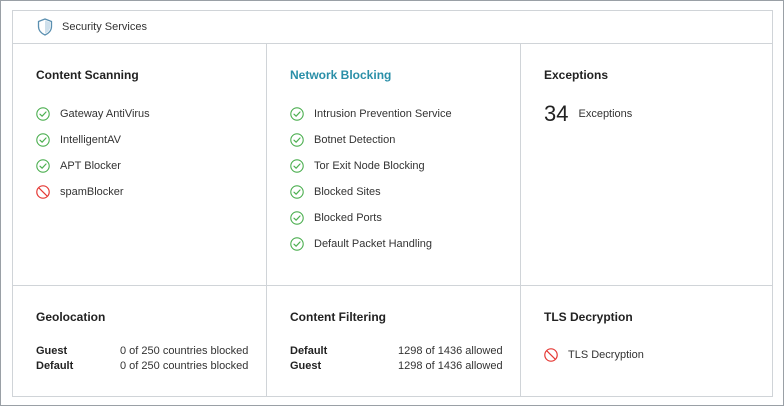  Describe the element at coordinates (105, 114) in the screenshot. I see `service-label: Gateway AntiVirus` at that location.